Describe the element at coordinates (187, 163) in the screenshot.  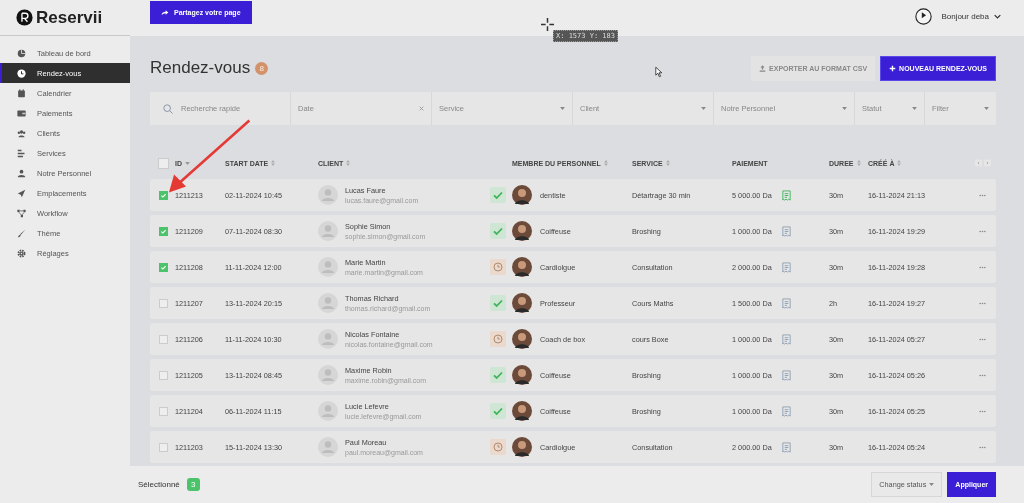
I see `sort-desc-icon` at that location.